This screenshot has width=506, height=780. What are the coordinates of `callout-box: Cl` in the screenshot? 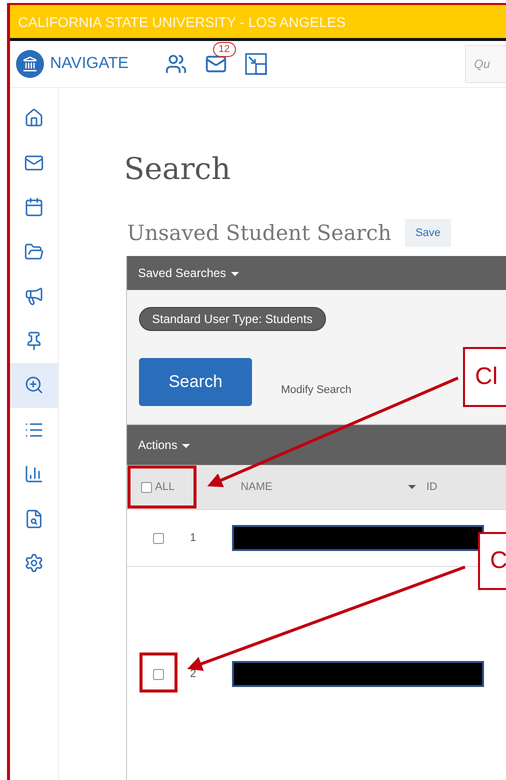 It's located at (484, 377).